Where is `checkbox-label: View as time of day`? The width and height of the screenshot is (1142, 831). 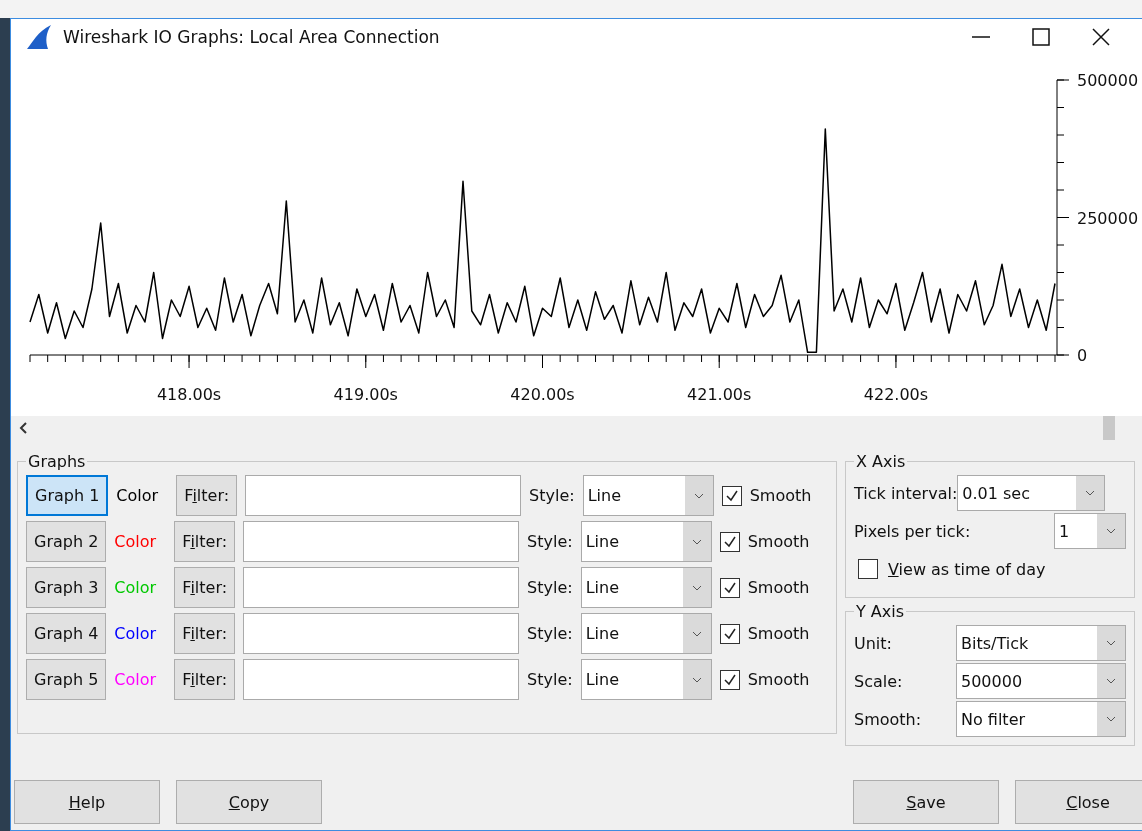 checkbox-label: View as time of day is located at coordinates (967, 569).